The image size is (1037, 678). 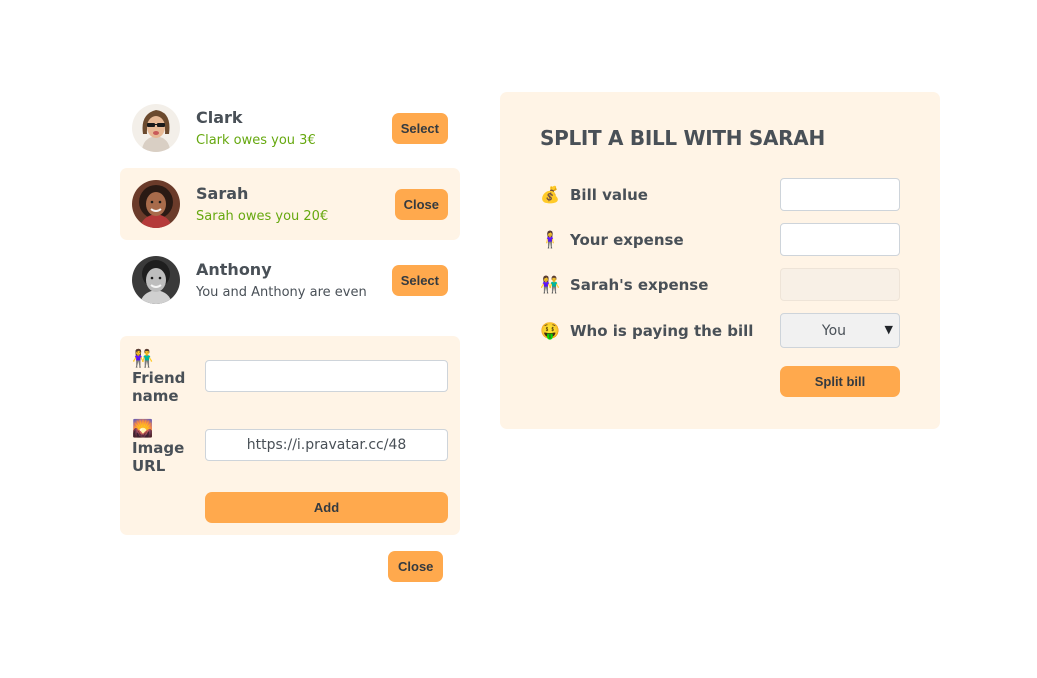 I want to click on money-bag-icon: 💰, so click(x=550, y=194).